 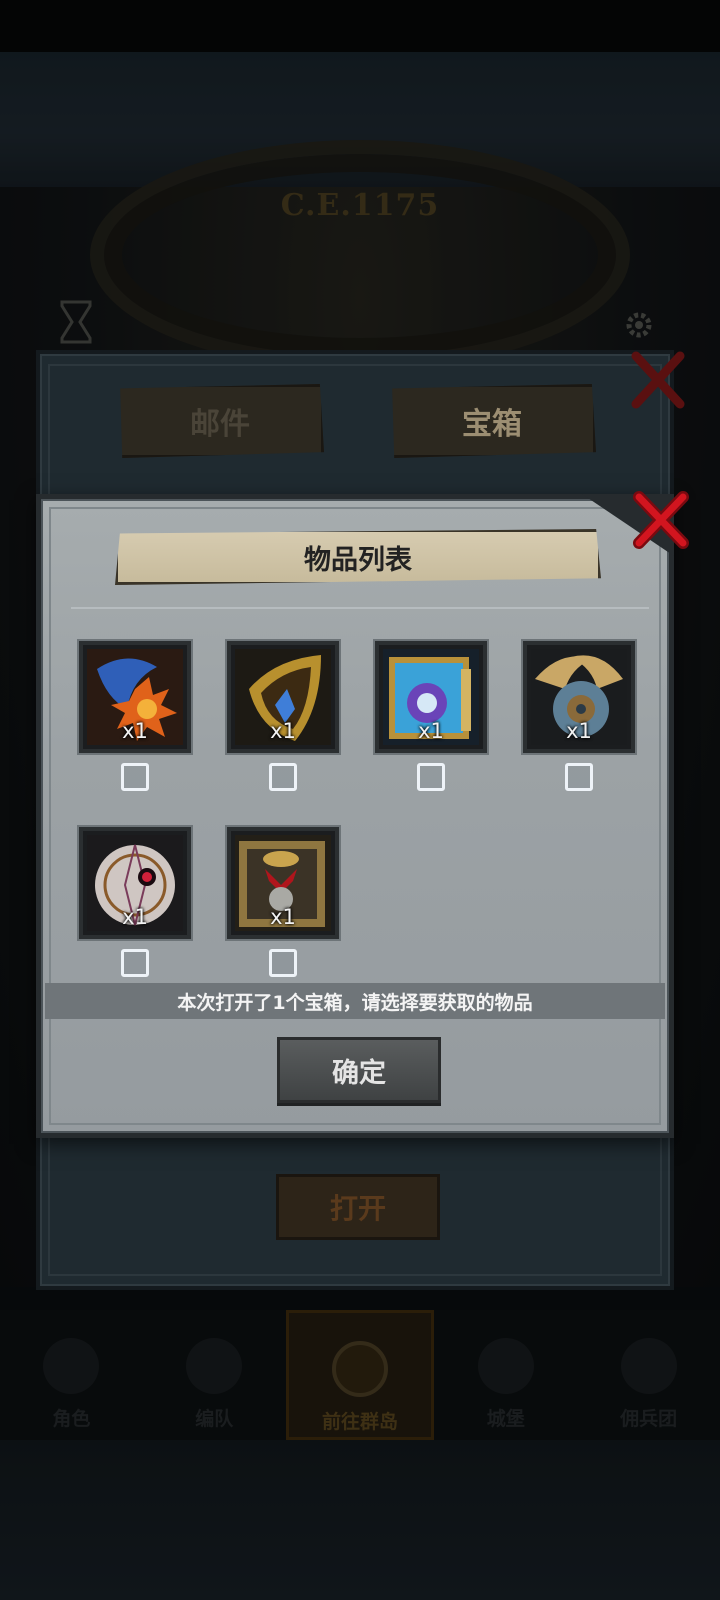 What do you see at coordinates (222, 421) in the screenshot?
I see `tab-mail: 邮件` at bounding box center [222, 421].